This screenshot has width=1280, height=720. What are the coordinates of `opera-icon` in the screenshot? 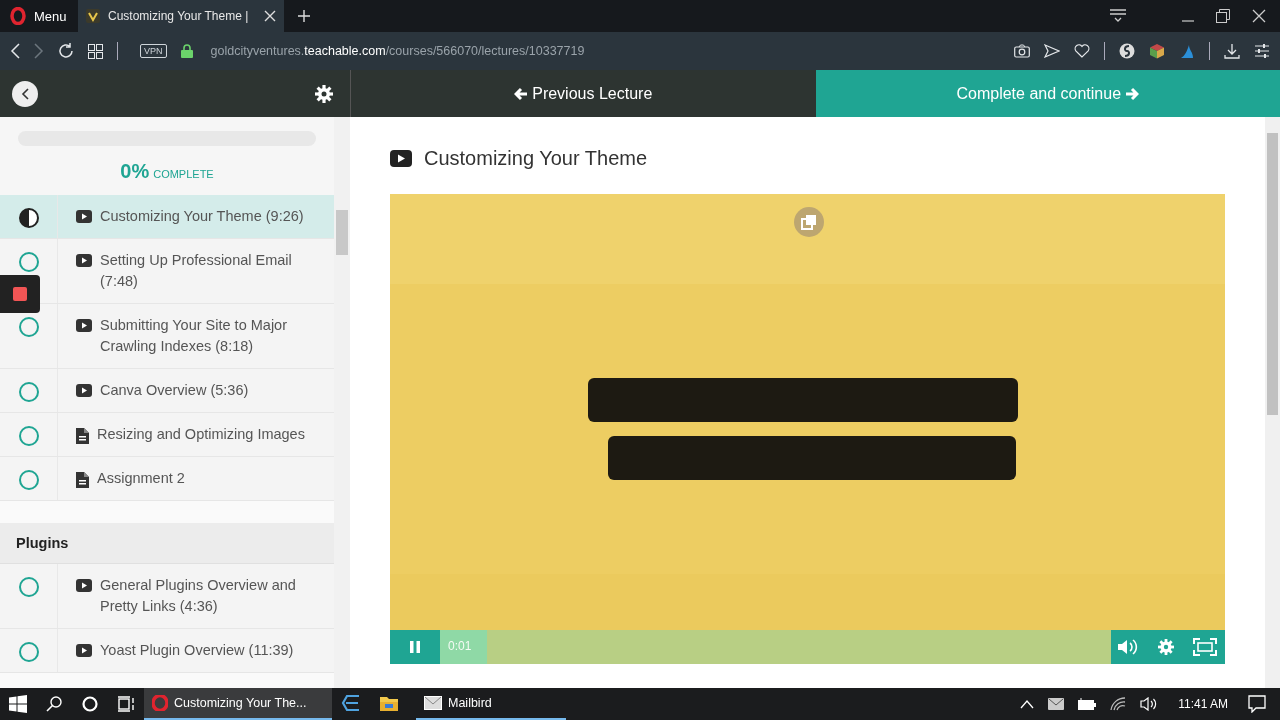 It's located at (160, 703).